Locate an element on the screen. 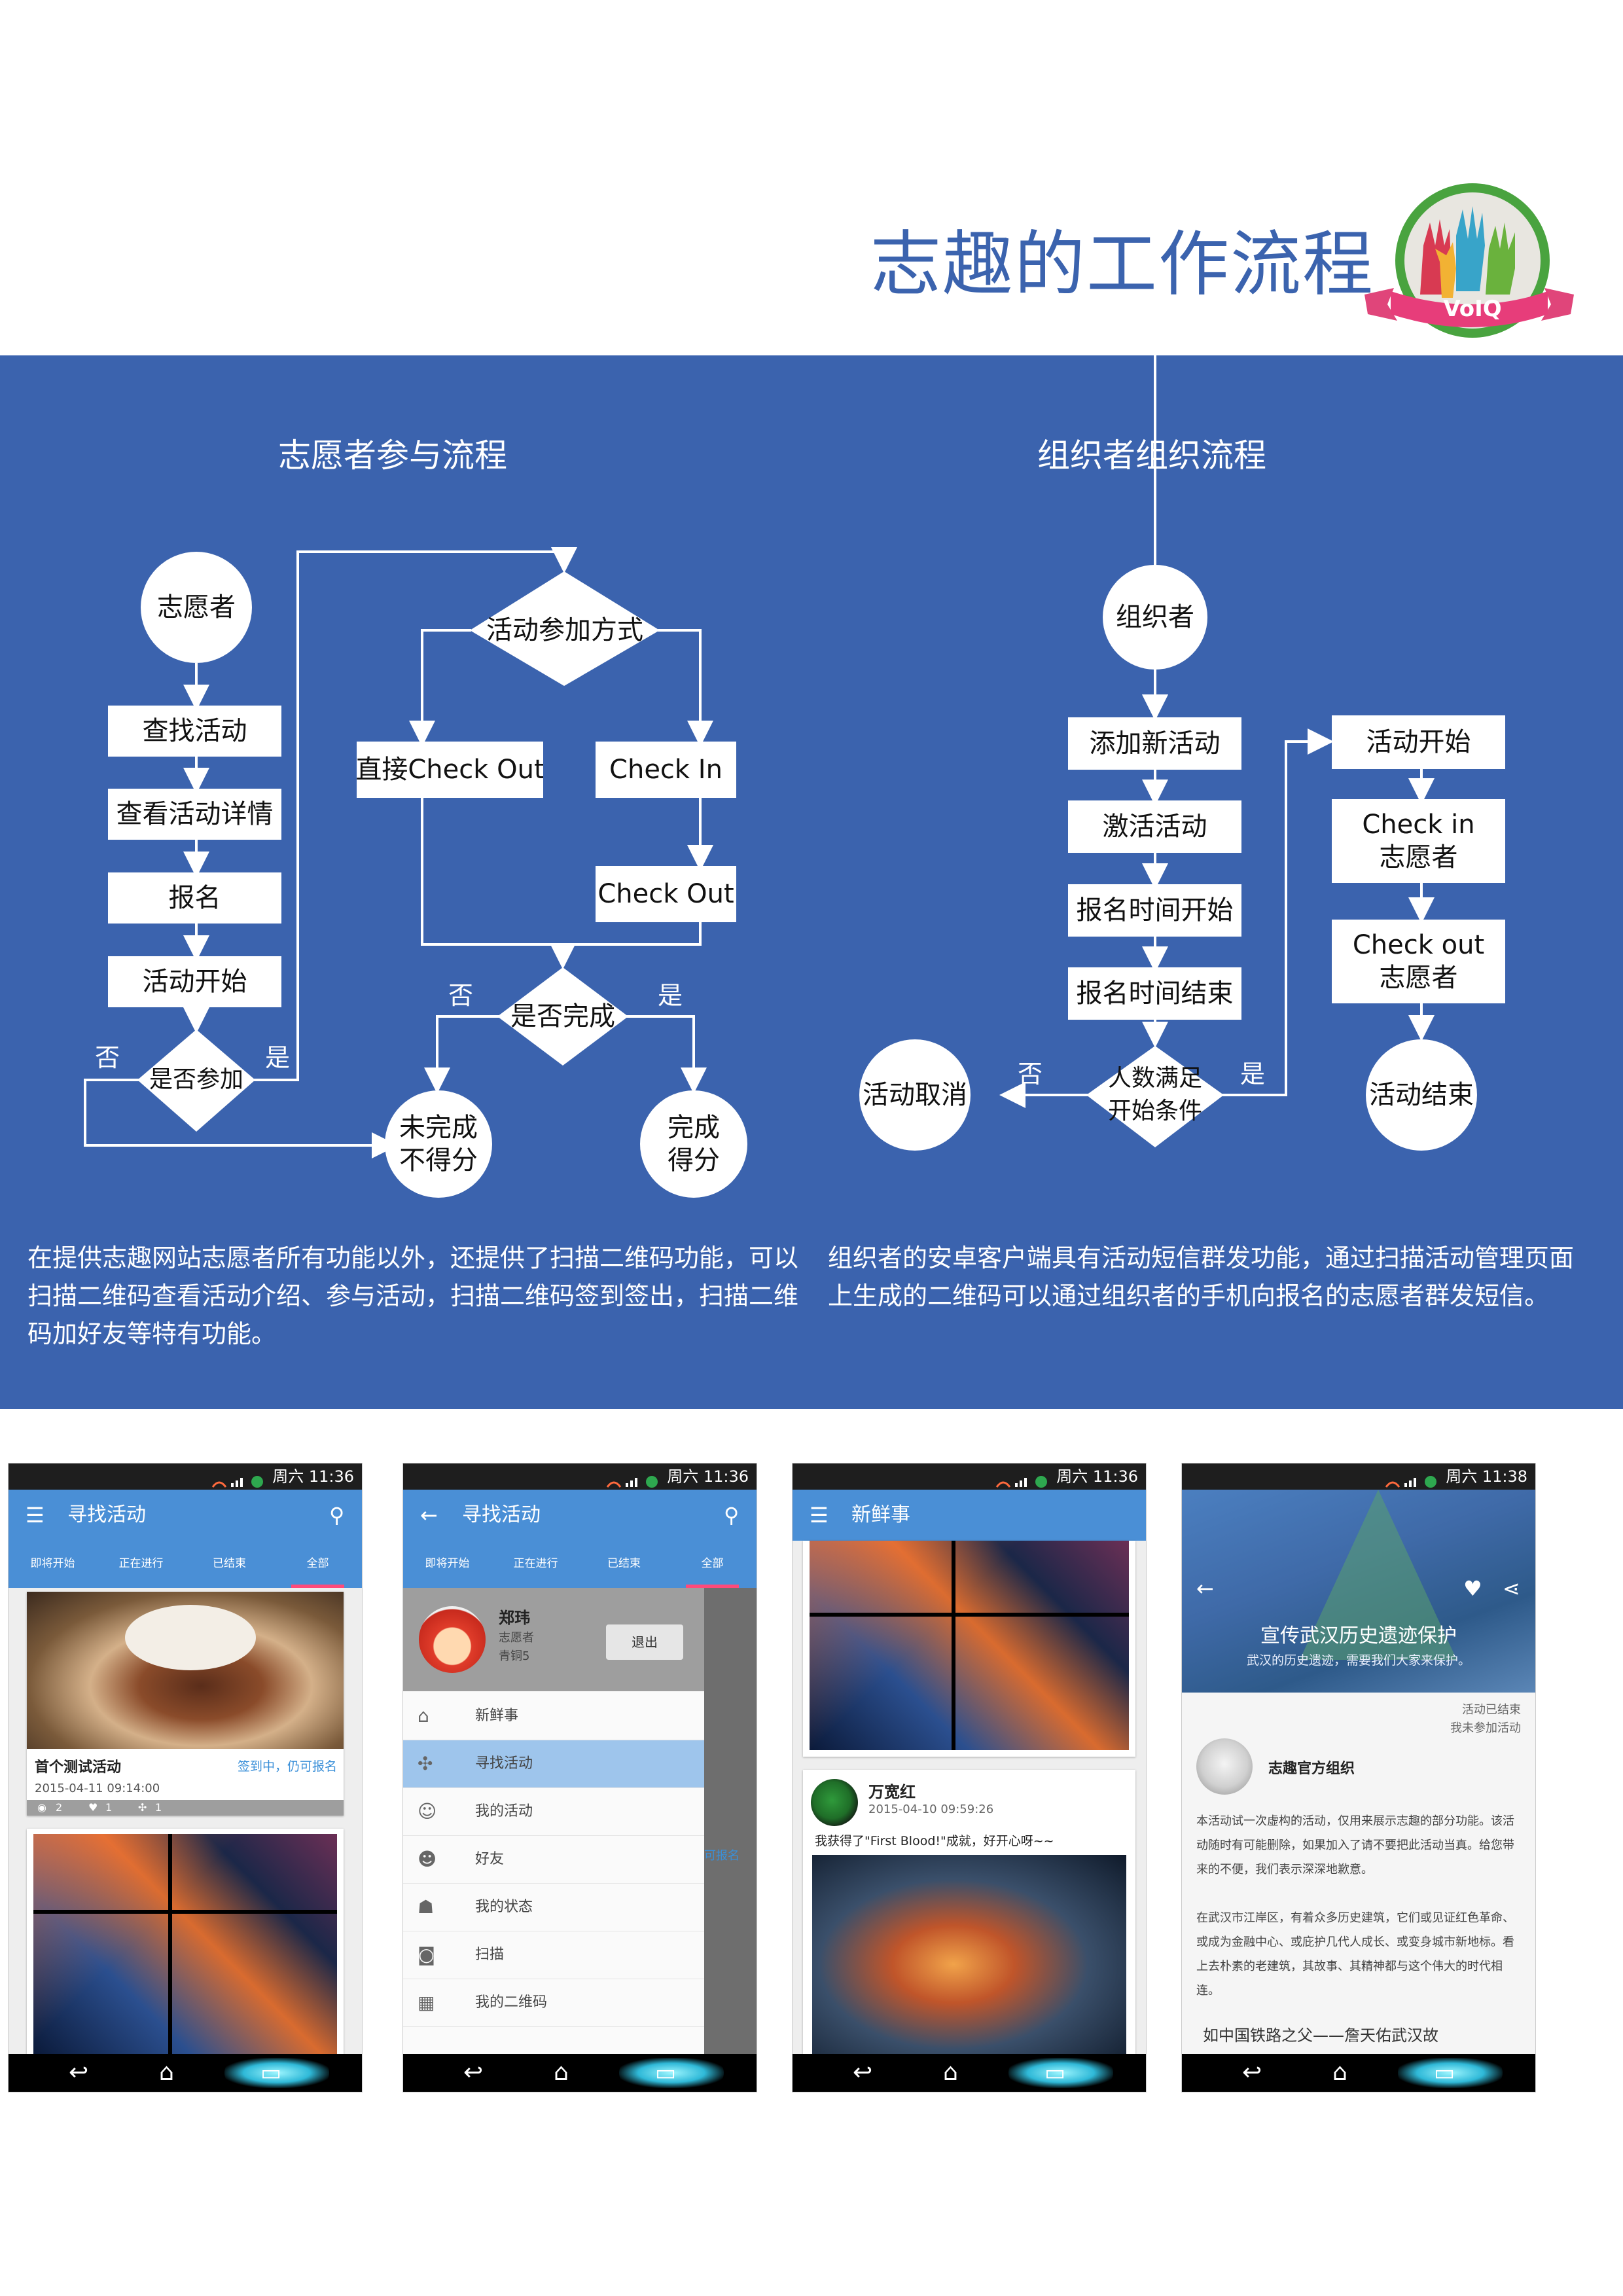 The width and height of the screenshot is (1623, 2296). drawer-item-find-activity: ✣ 寻找活动 is located at coordinates (553, 1764).